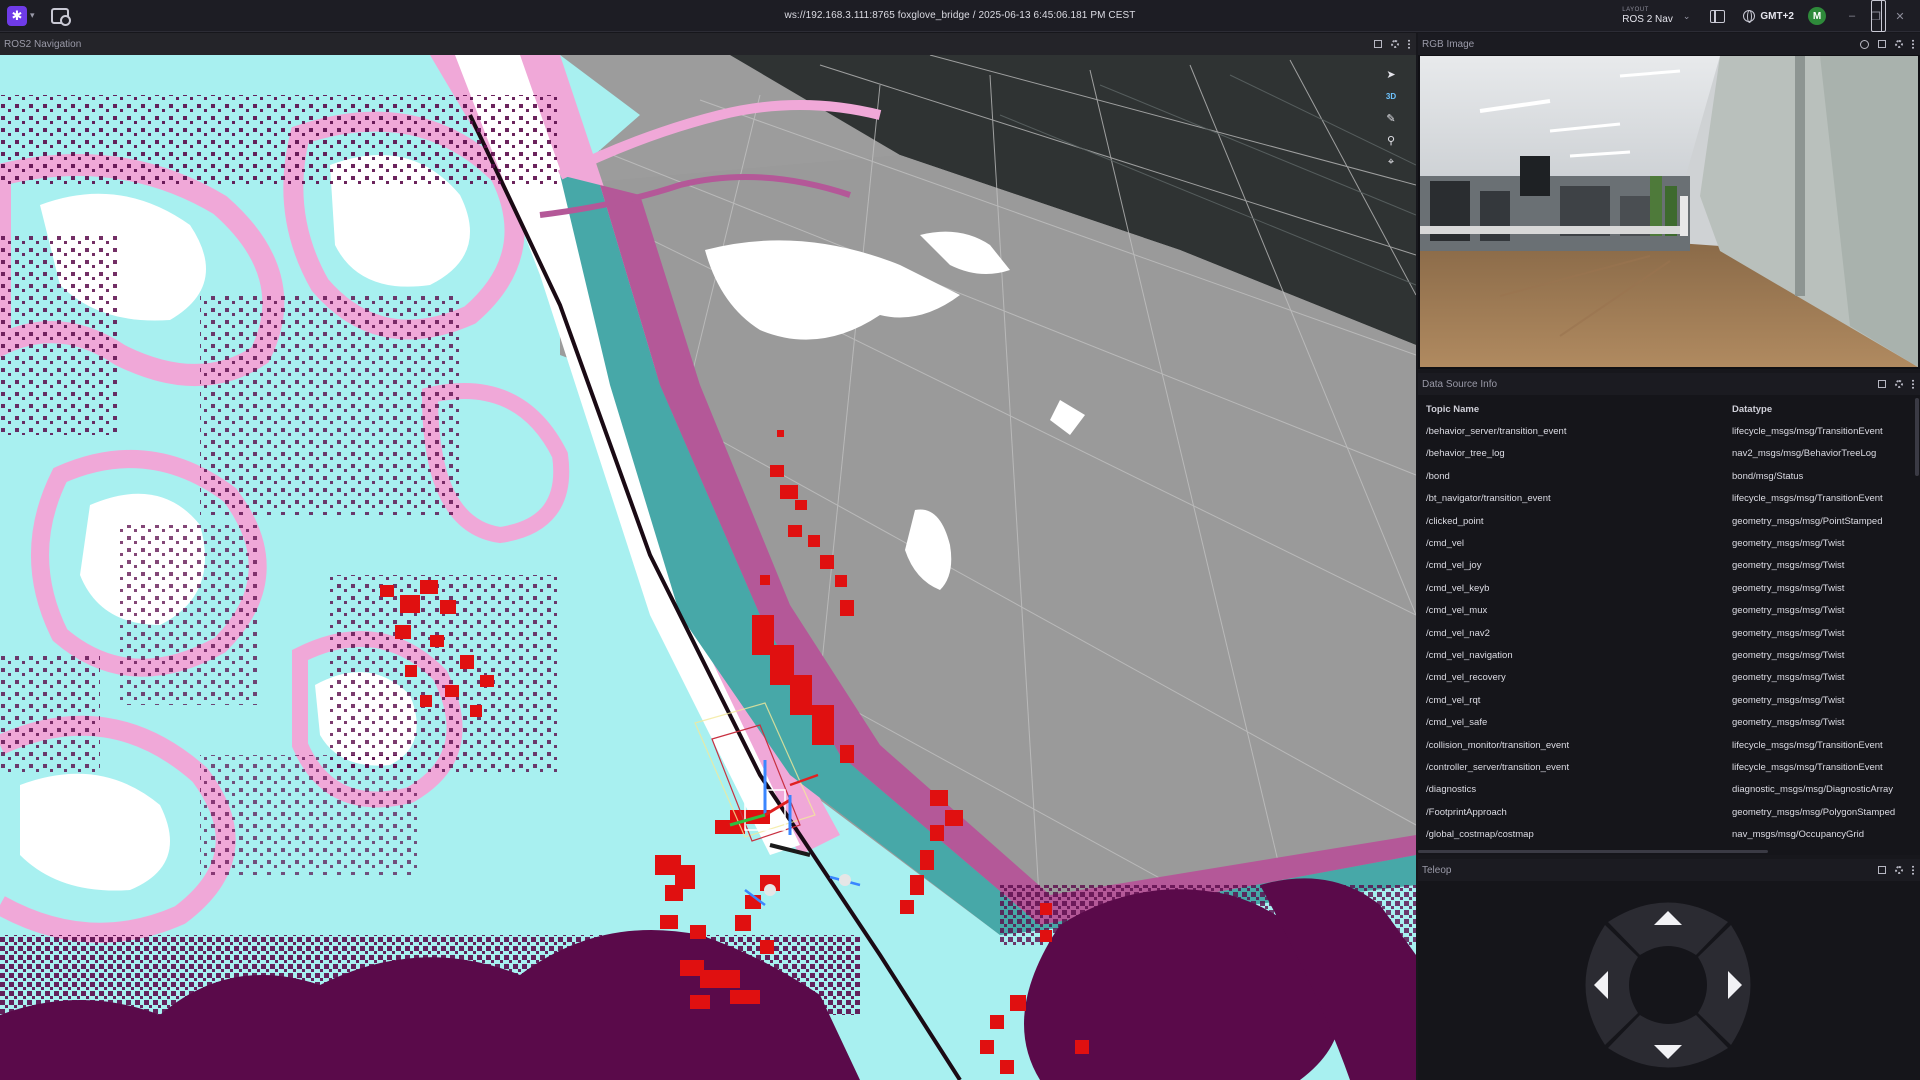  Describe the element at coordinates (1669, 44) in the screenshot. I see `panel-header: RGB Image` at that location.